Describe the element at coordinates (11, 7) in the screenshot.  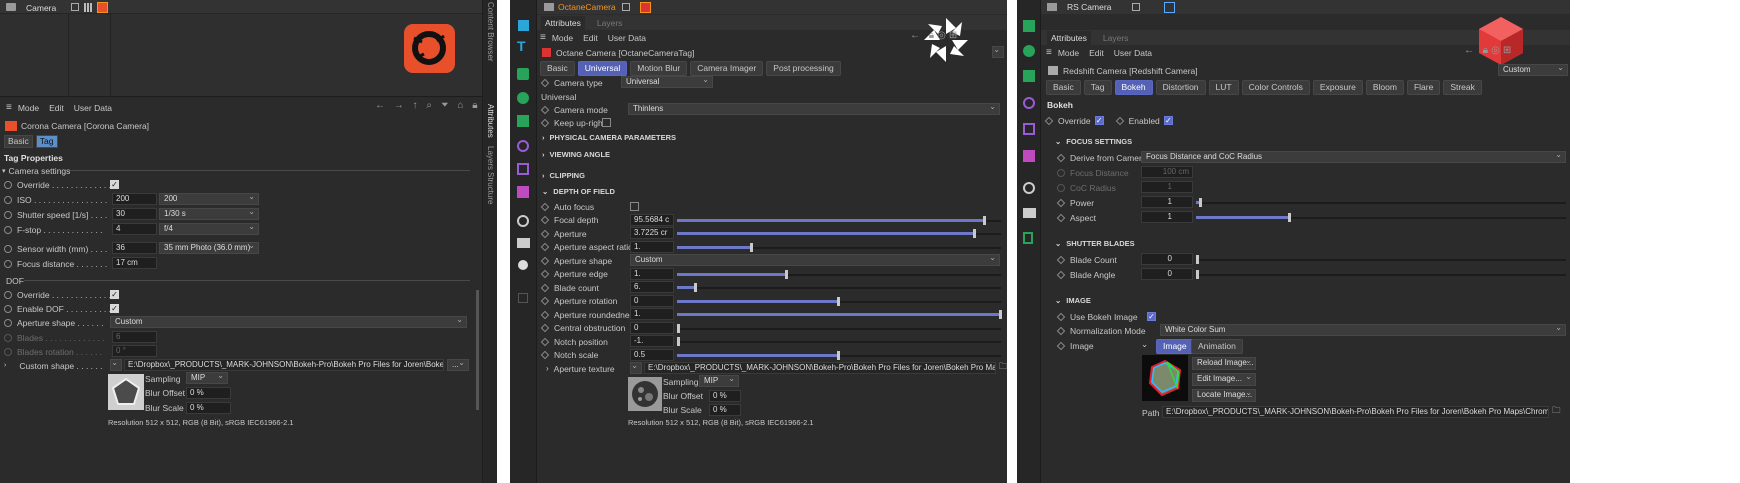
I see `camera-object-icon` at that location.